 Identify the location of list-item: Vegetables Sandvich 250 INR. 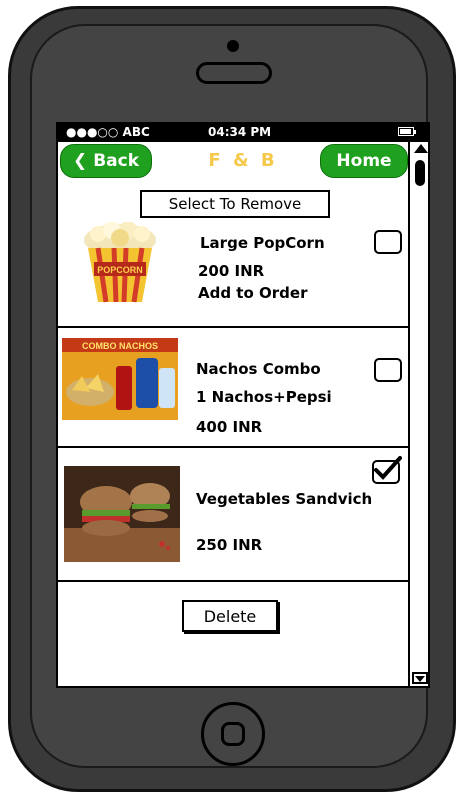
(233, 515).